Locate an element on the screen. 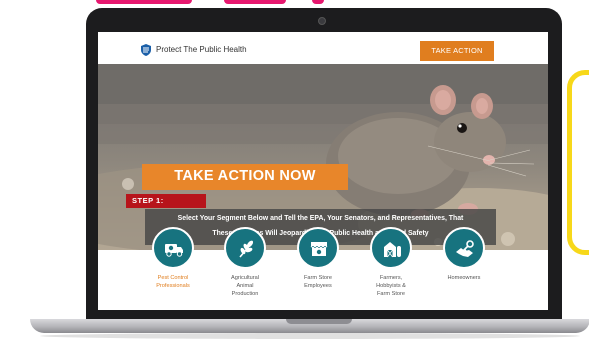 This screenshot has width=589, height=341. site-header: Protect The Public Health TAKE ACTION is located at coordinates (323, 47).